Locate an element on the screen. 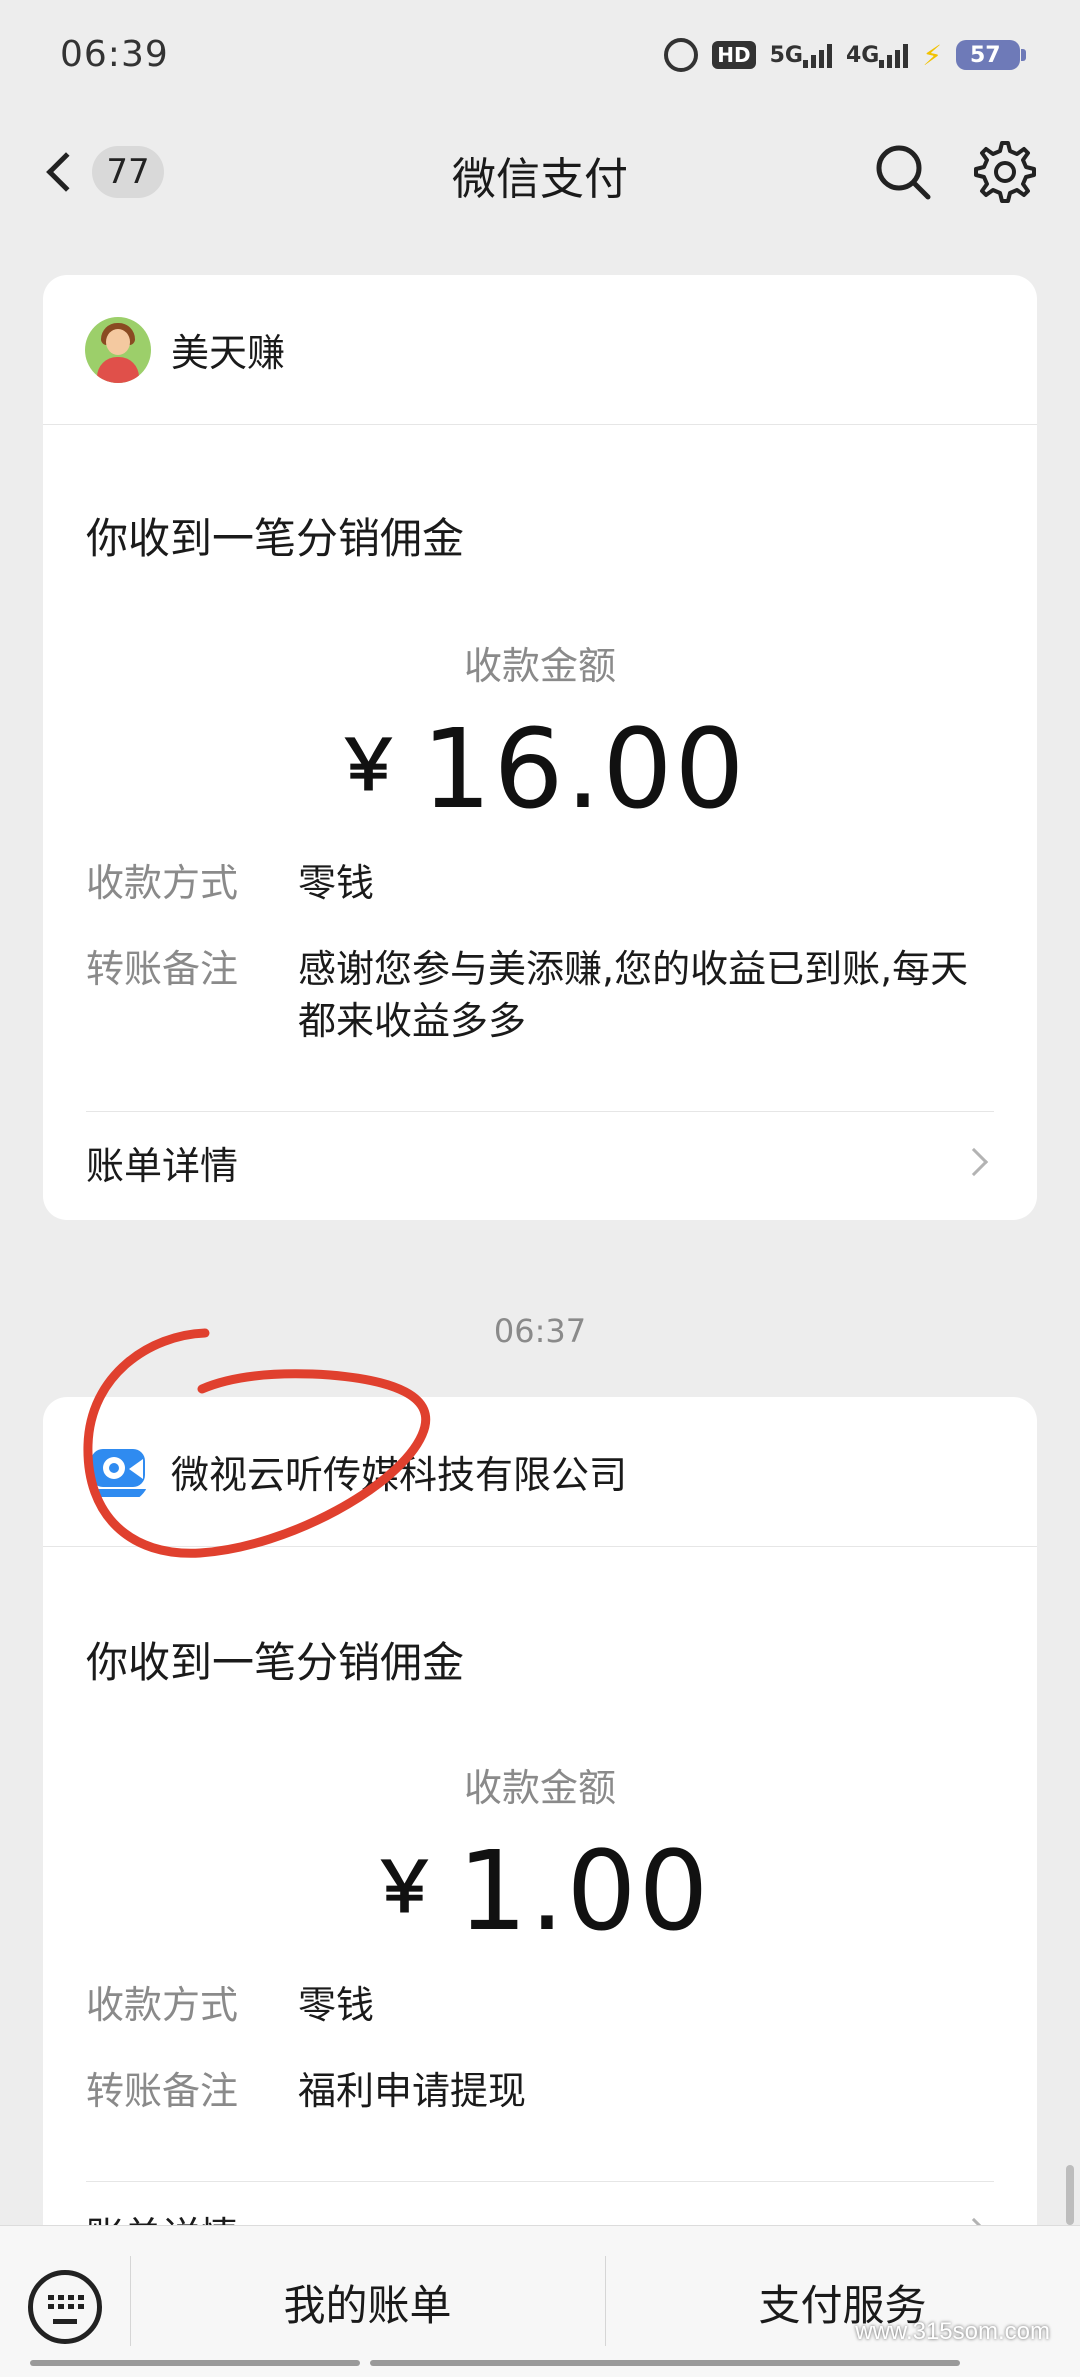  tab-payment-services: 支付服务 is located at coordinates (842, 2301).